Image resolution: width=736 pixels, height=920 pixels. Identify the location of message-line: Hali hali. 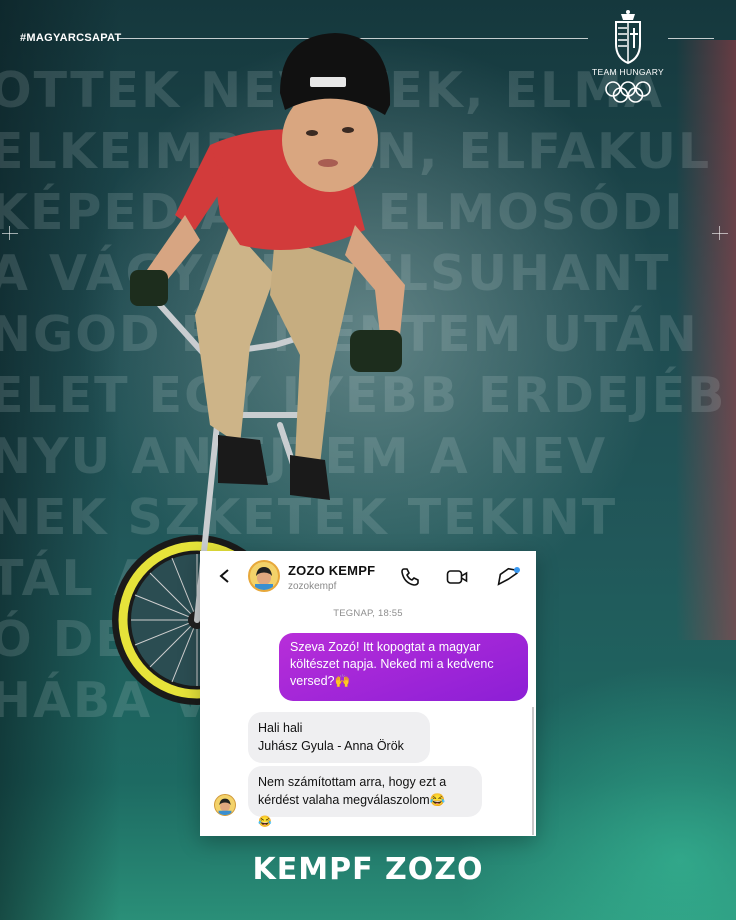
(280, 728).